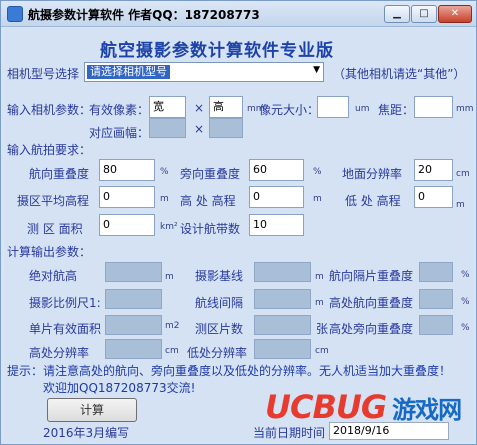  Describe the element at coordinates (204, 72) in the screenshot. I see `camera-model-select: 请选择相机型号 ▼` at that location.